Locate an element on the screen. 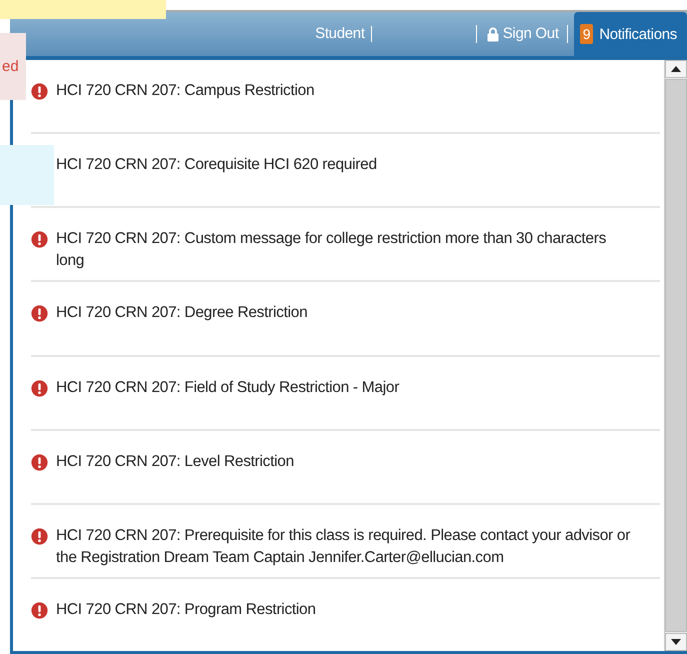  notification-message: HCI 720 CRN 207: Prerequisite for this class is required. Please contact your advisor or the Registration Dream Team Captain Jennifer.Carter@ellucian.com is located at coordinates (344, 547).